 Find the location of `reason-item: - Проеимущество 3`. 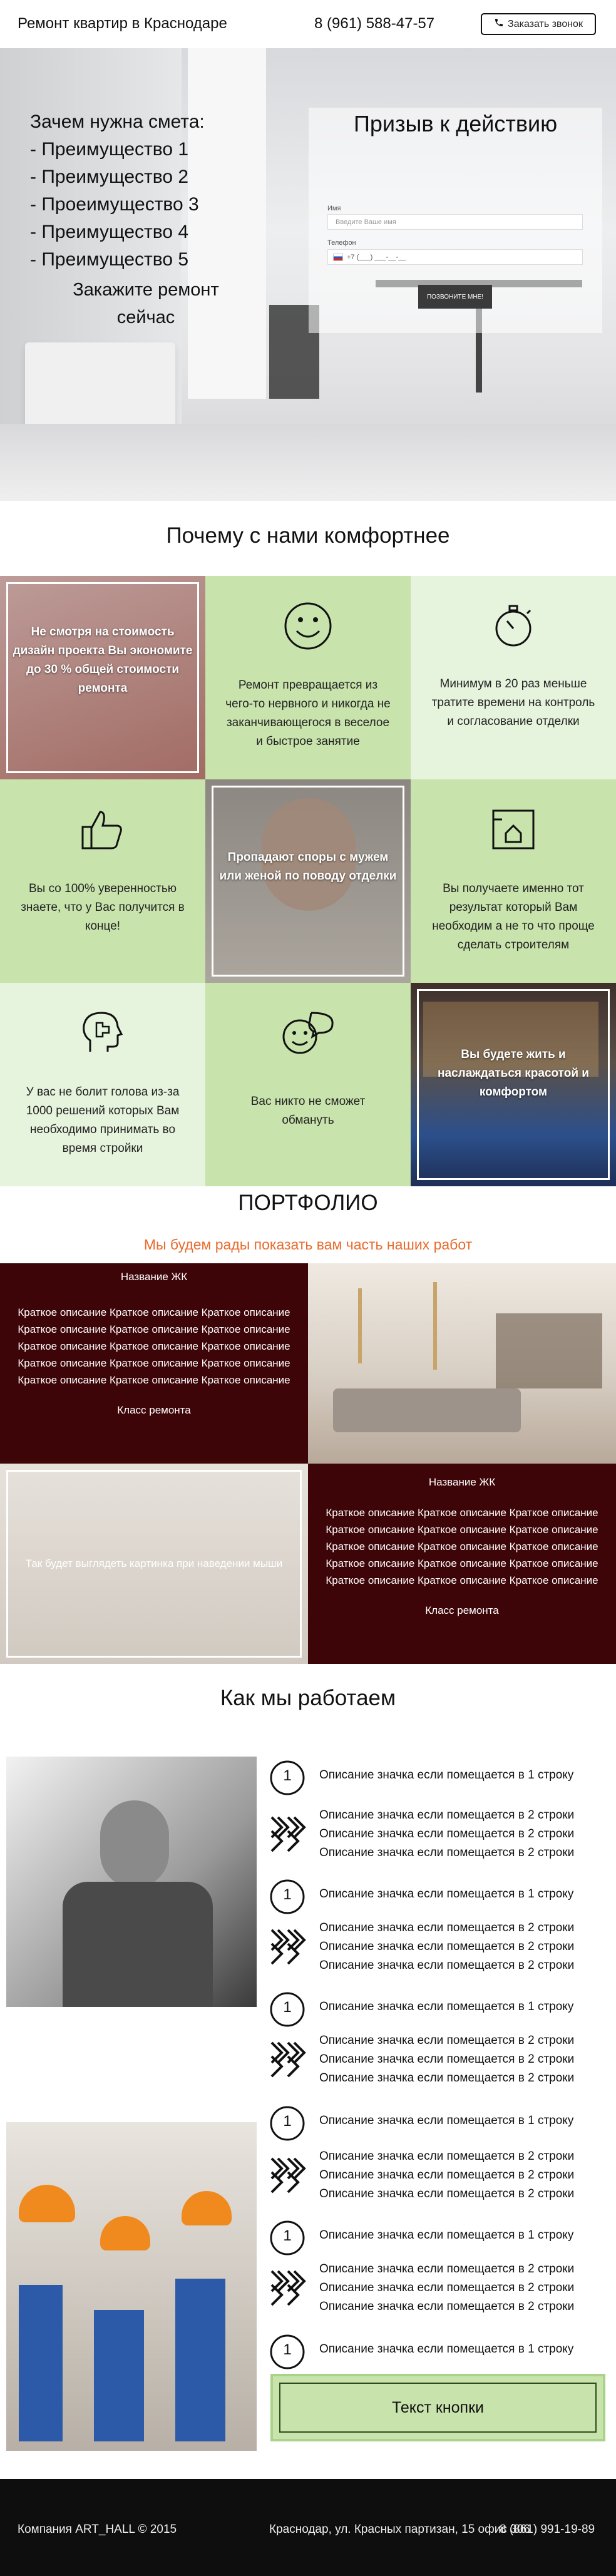

reason-item: - Проеимущество 3 is located at coordinates (114, 204).